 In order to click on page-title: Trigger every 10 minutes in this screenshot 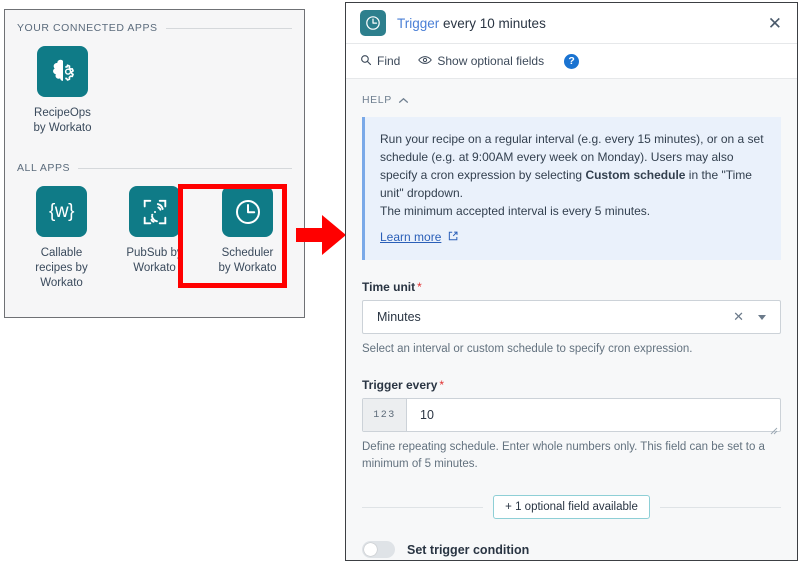, I will do `click(471, 23)`.